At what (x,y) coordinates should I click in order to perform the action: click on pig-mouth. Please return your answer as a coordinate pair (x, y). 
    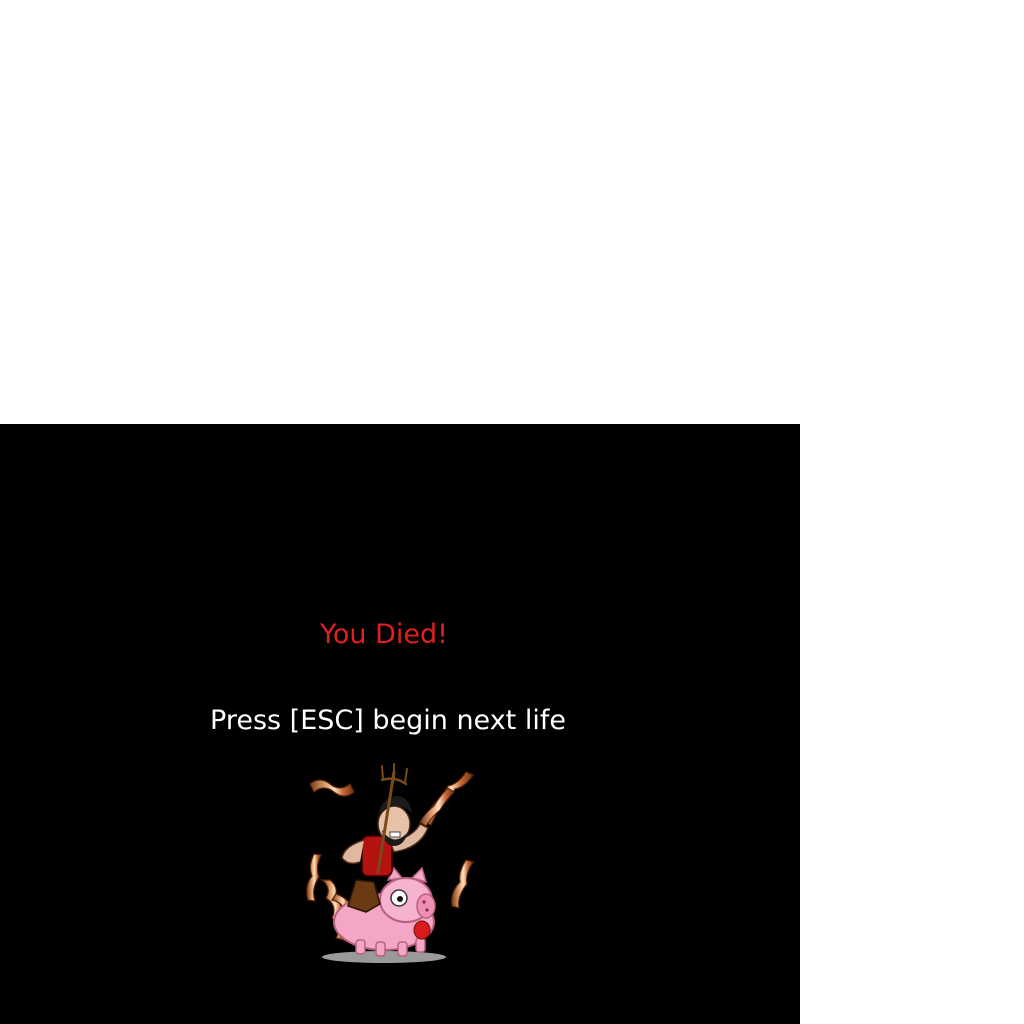
    Looking at the image, I should click on (422, 930).